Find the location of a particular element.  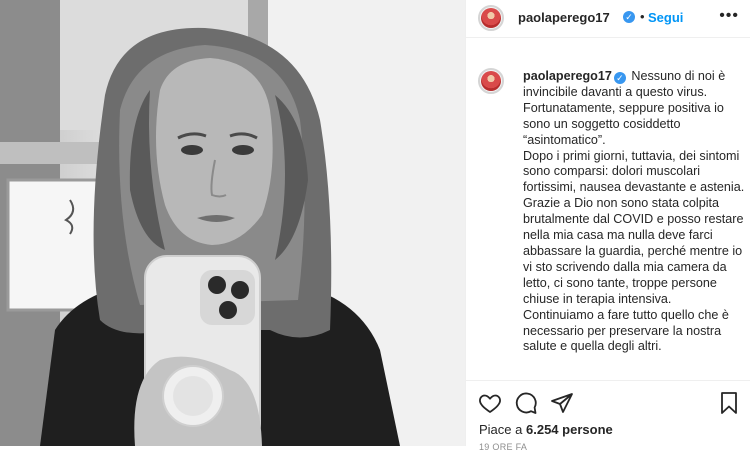

post-header: paolaperego17 ✓ • Segui ••• is located at coordinates (608, 19).